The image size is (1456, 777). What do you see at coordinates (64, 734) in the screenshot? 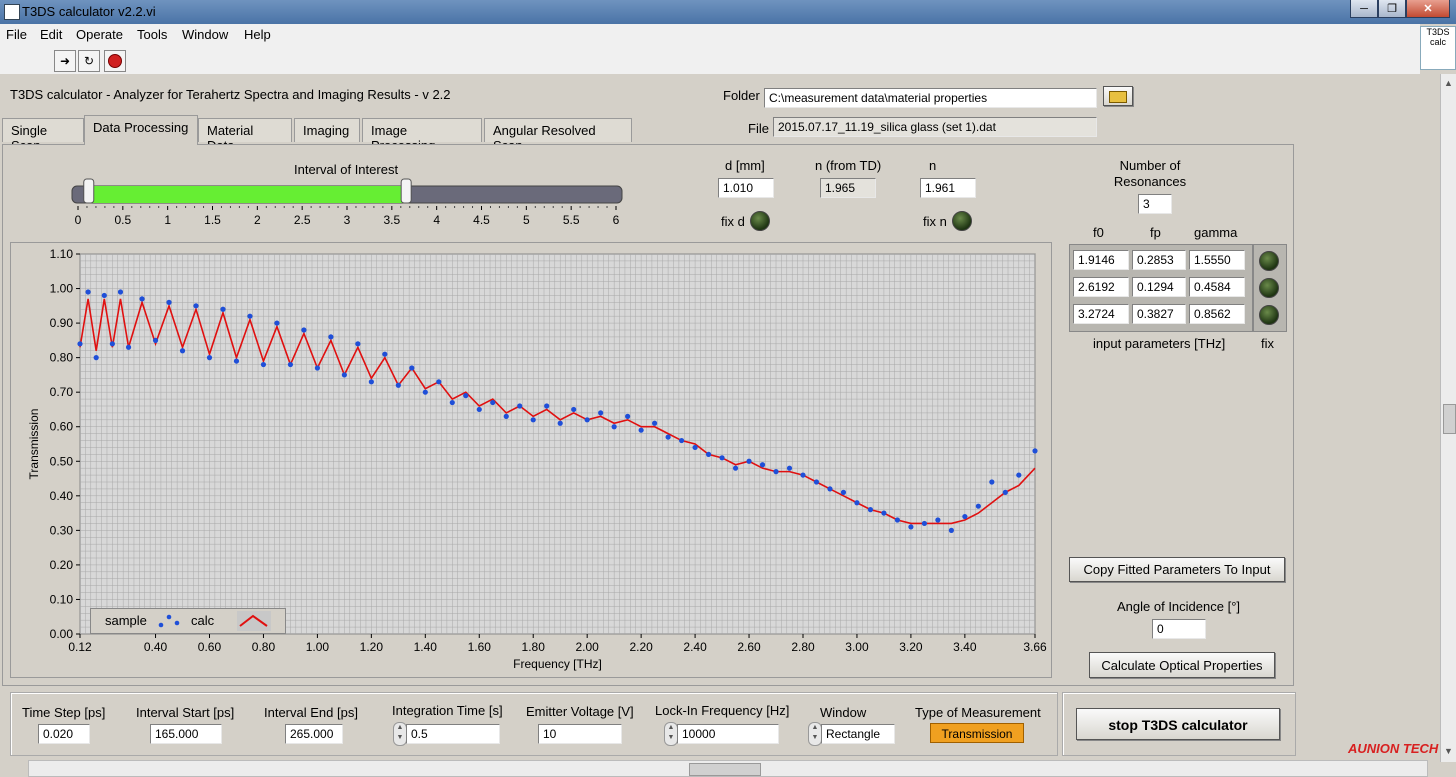
I see `time-step-input: 0.020` at bounding box center [64, 734].